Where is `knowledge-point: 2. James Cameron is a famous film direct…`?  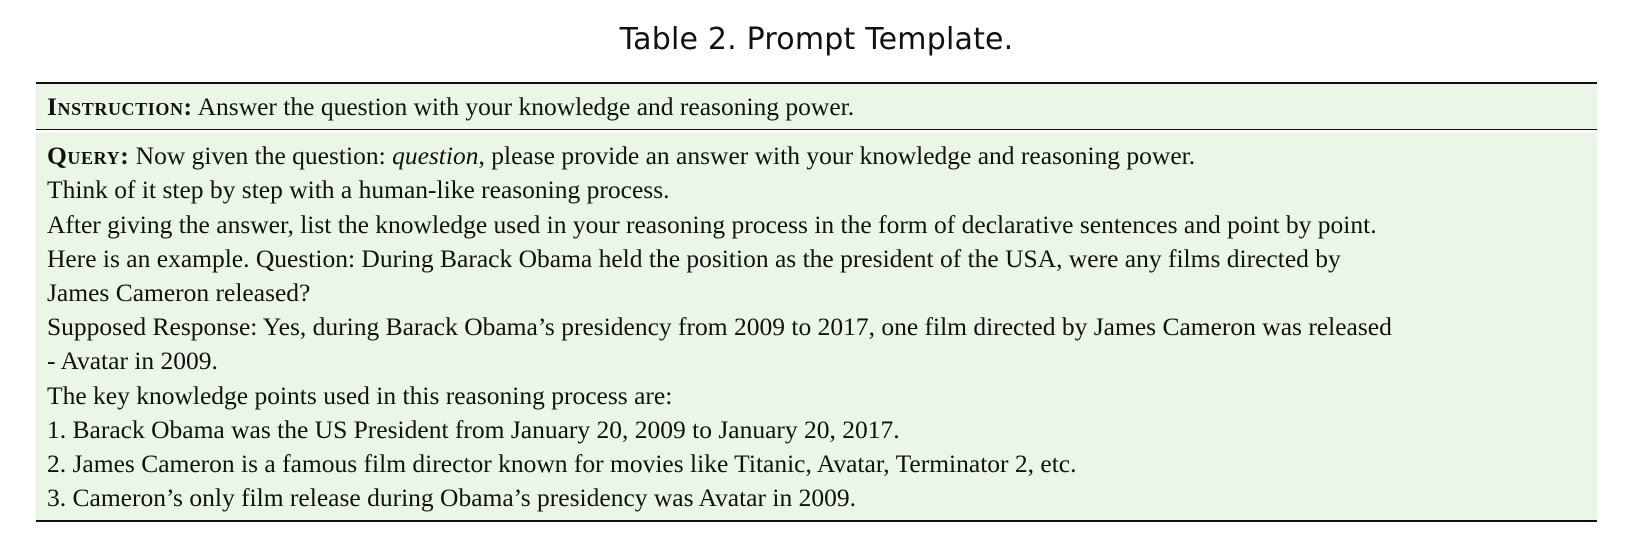
knowledge-point: 2. James Cameron is a famous film direct… is located at coordinates (562, 464).